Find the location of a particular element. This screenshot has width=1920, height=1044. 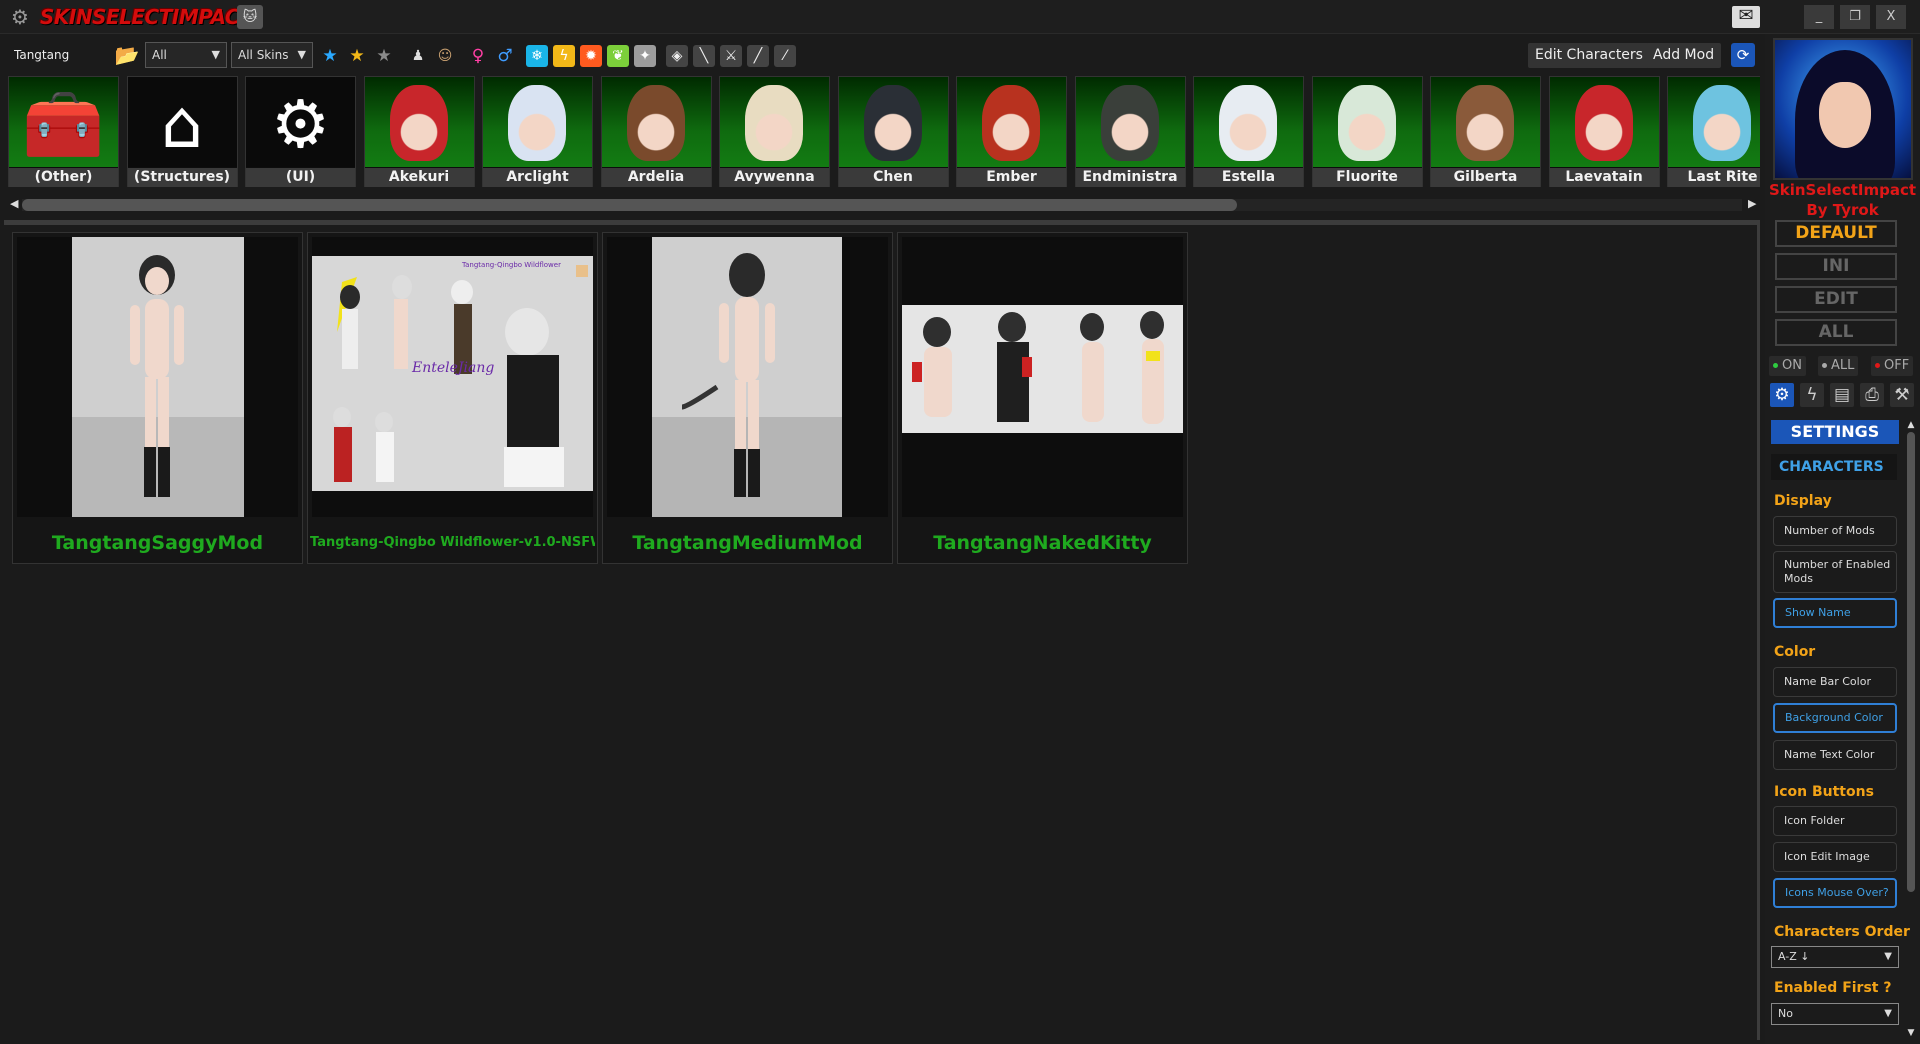

default-button: DEFAULT is located at coordinates (1836, 233).